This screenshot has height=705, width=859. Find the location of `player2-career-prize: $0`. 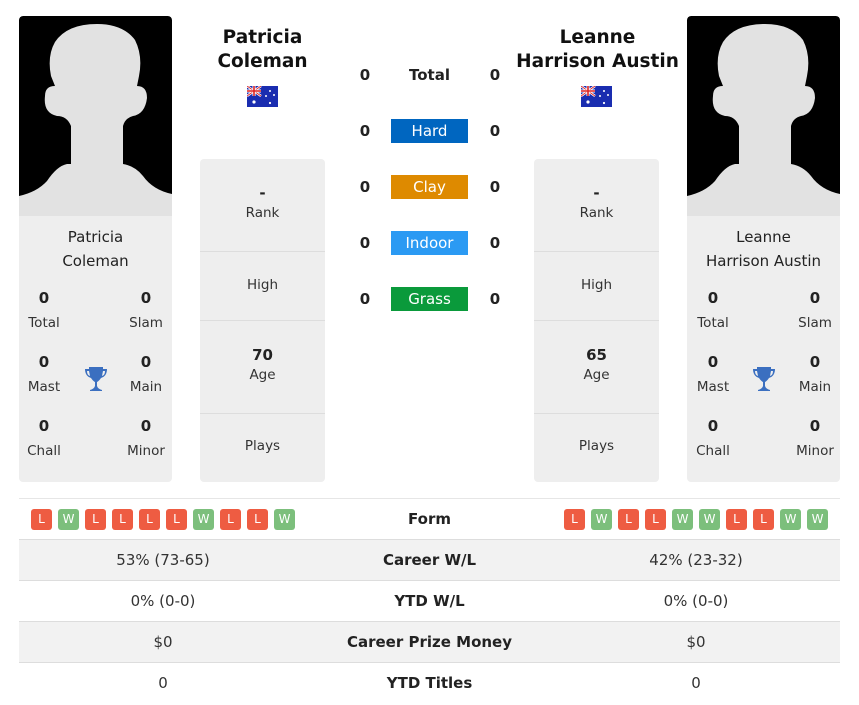

player2-career-prize: $0 is located at coordinates (696, 642).